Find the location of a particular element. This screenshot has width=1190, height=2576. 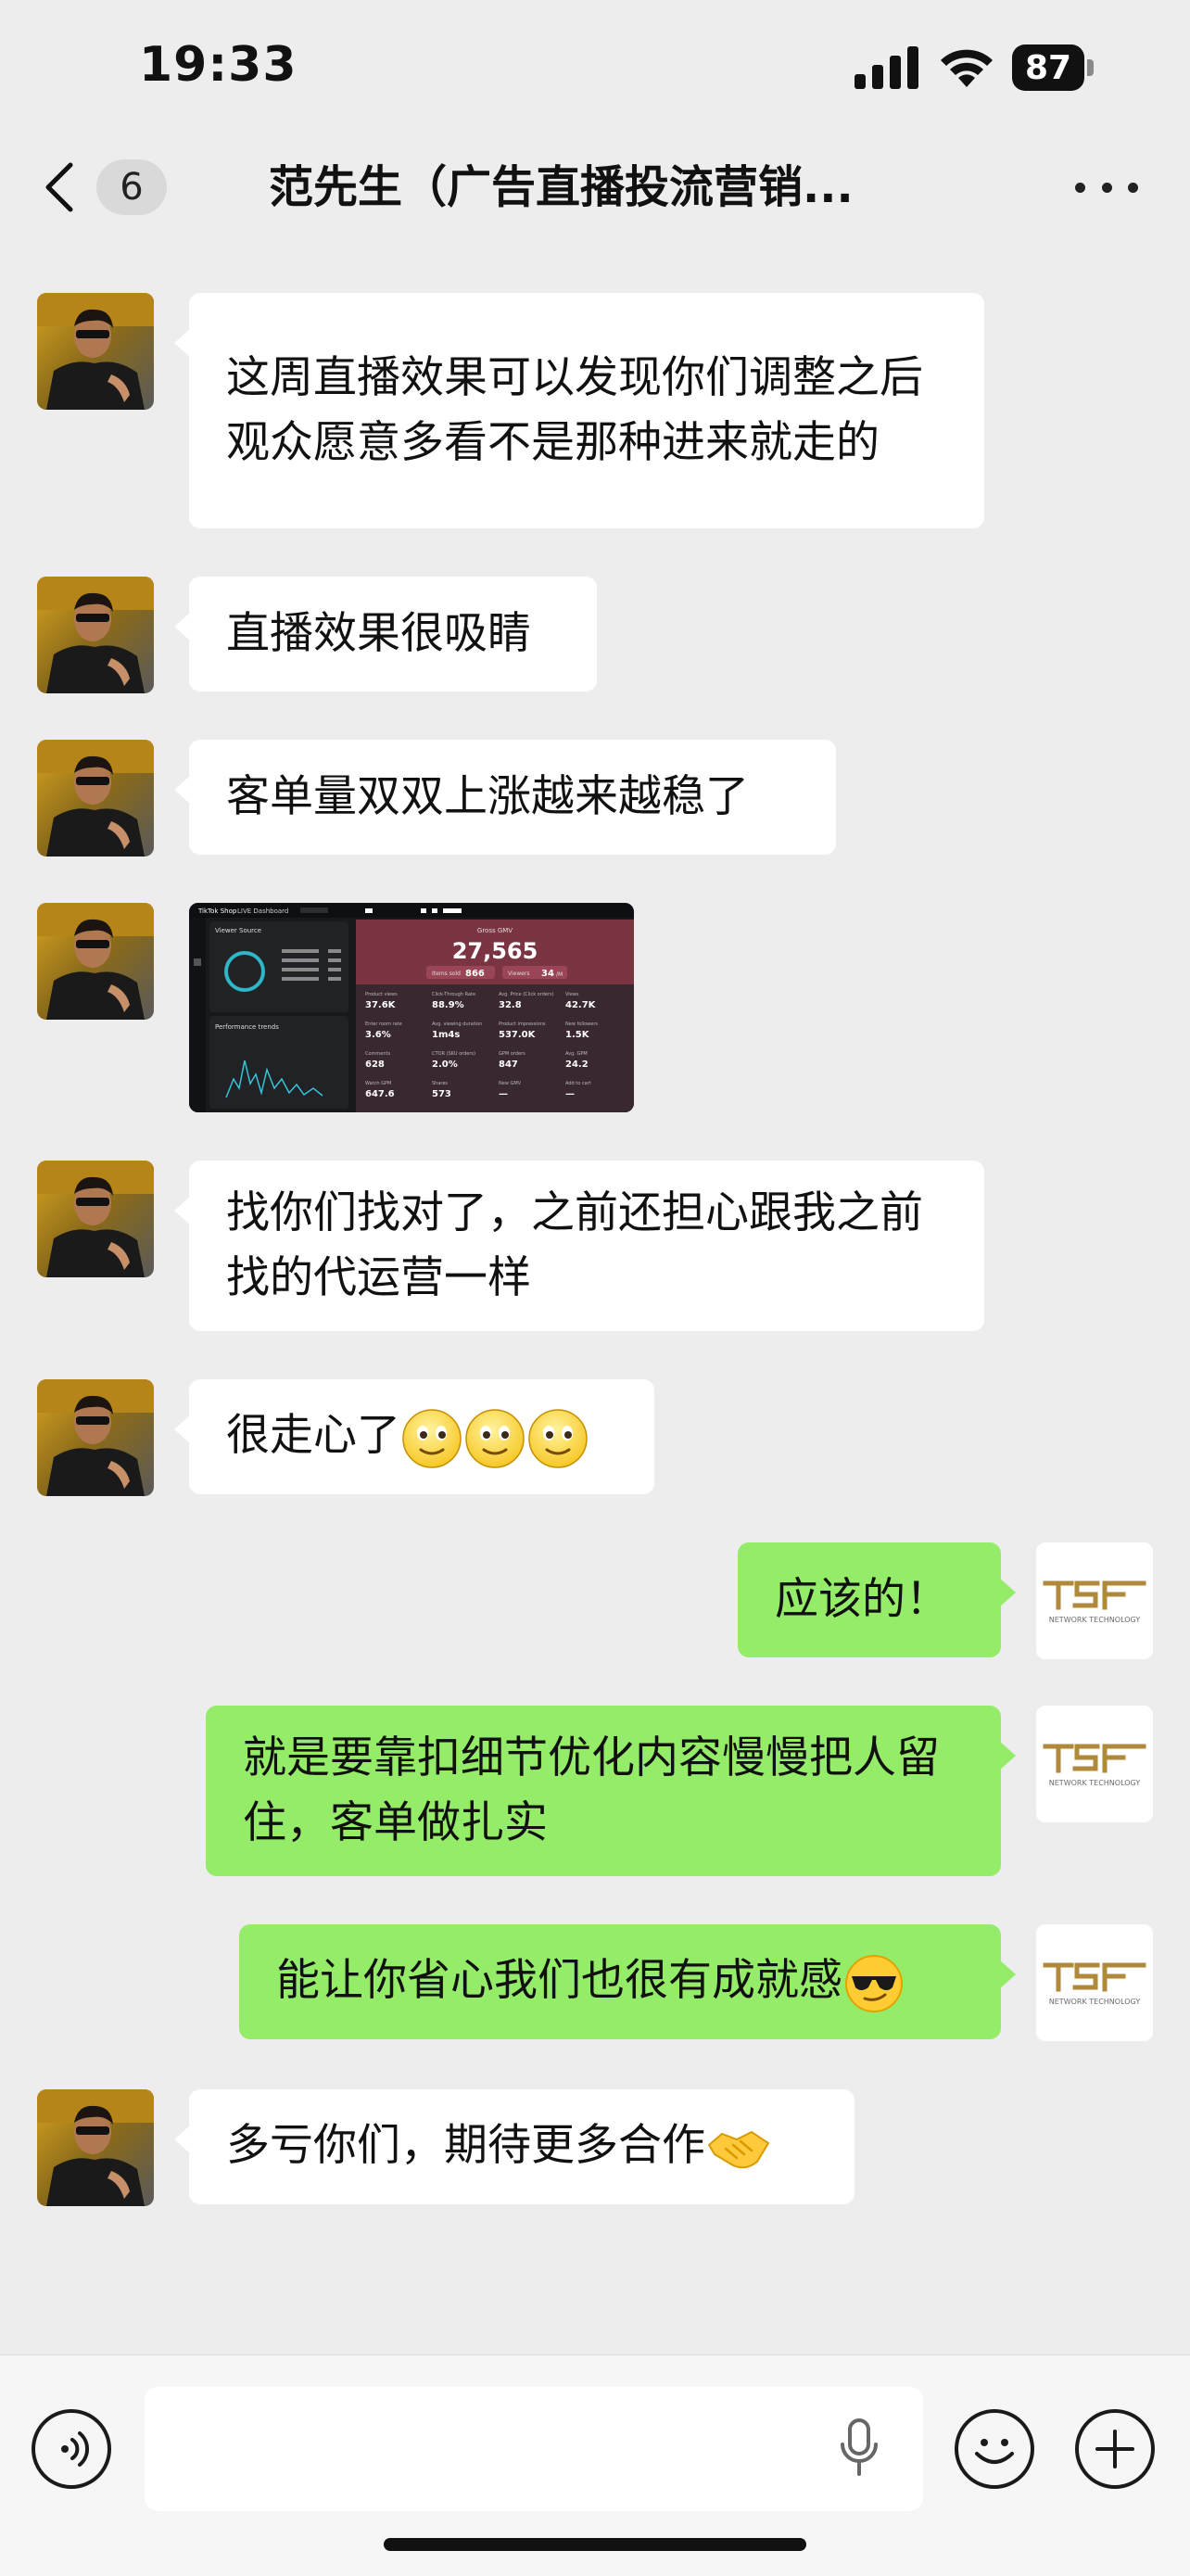

back-icon is located at coordinates (61, 187).